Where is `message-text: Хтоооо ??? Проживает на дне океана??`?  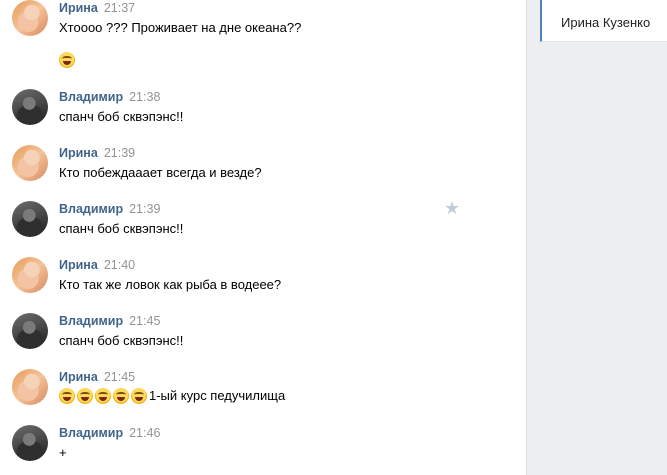 message-text: Хтоооо ??? Проживает на дне океана?? is located at coordinates (180, 27).